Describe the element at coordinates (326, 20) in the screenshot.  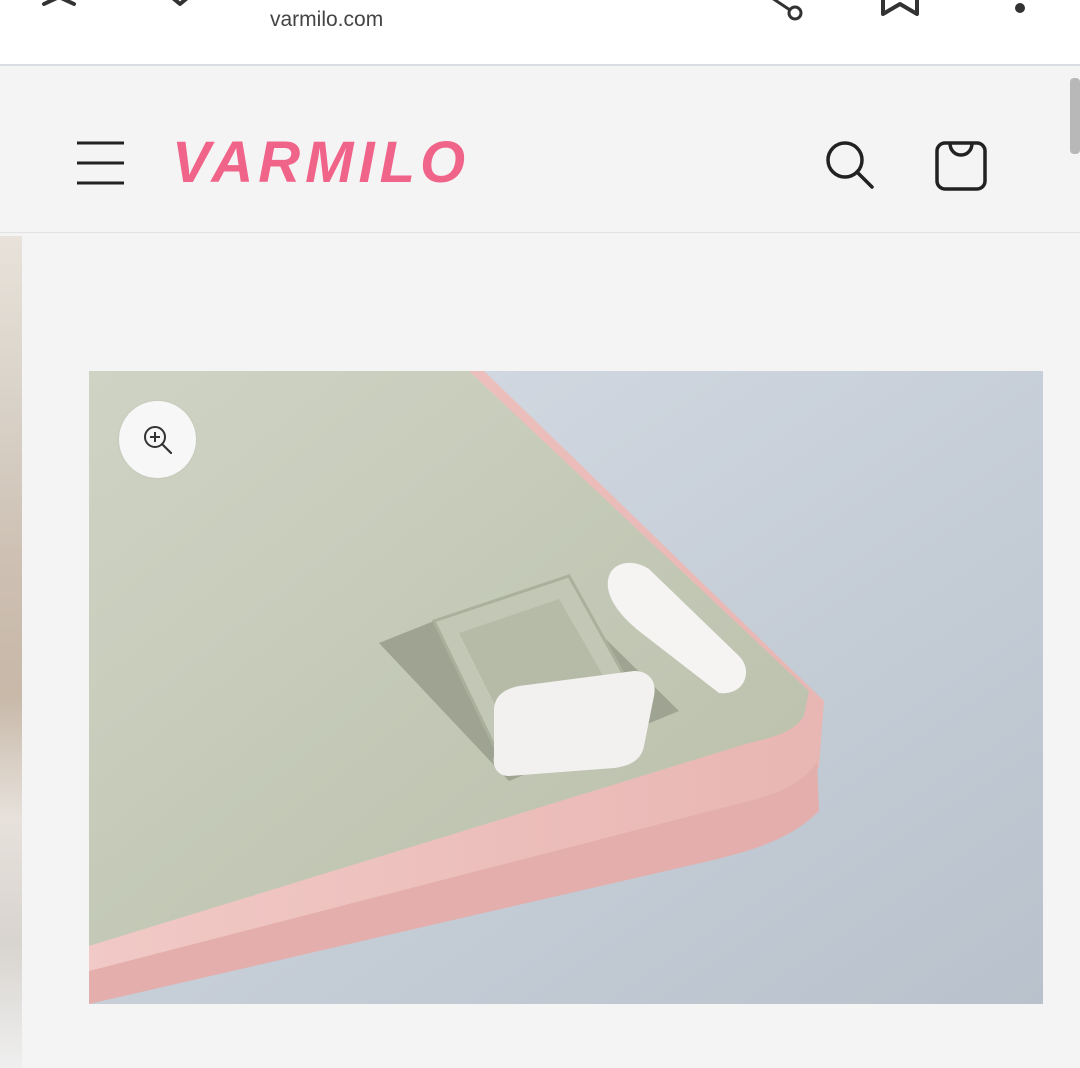
I see `url-text: varmilo.com` at that location.